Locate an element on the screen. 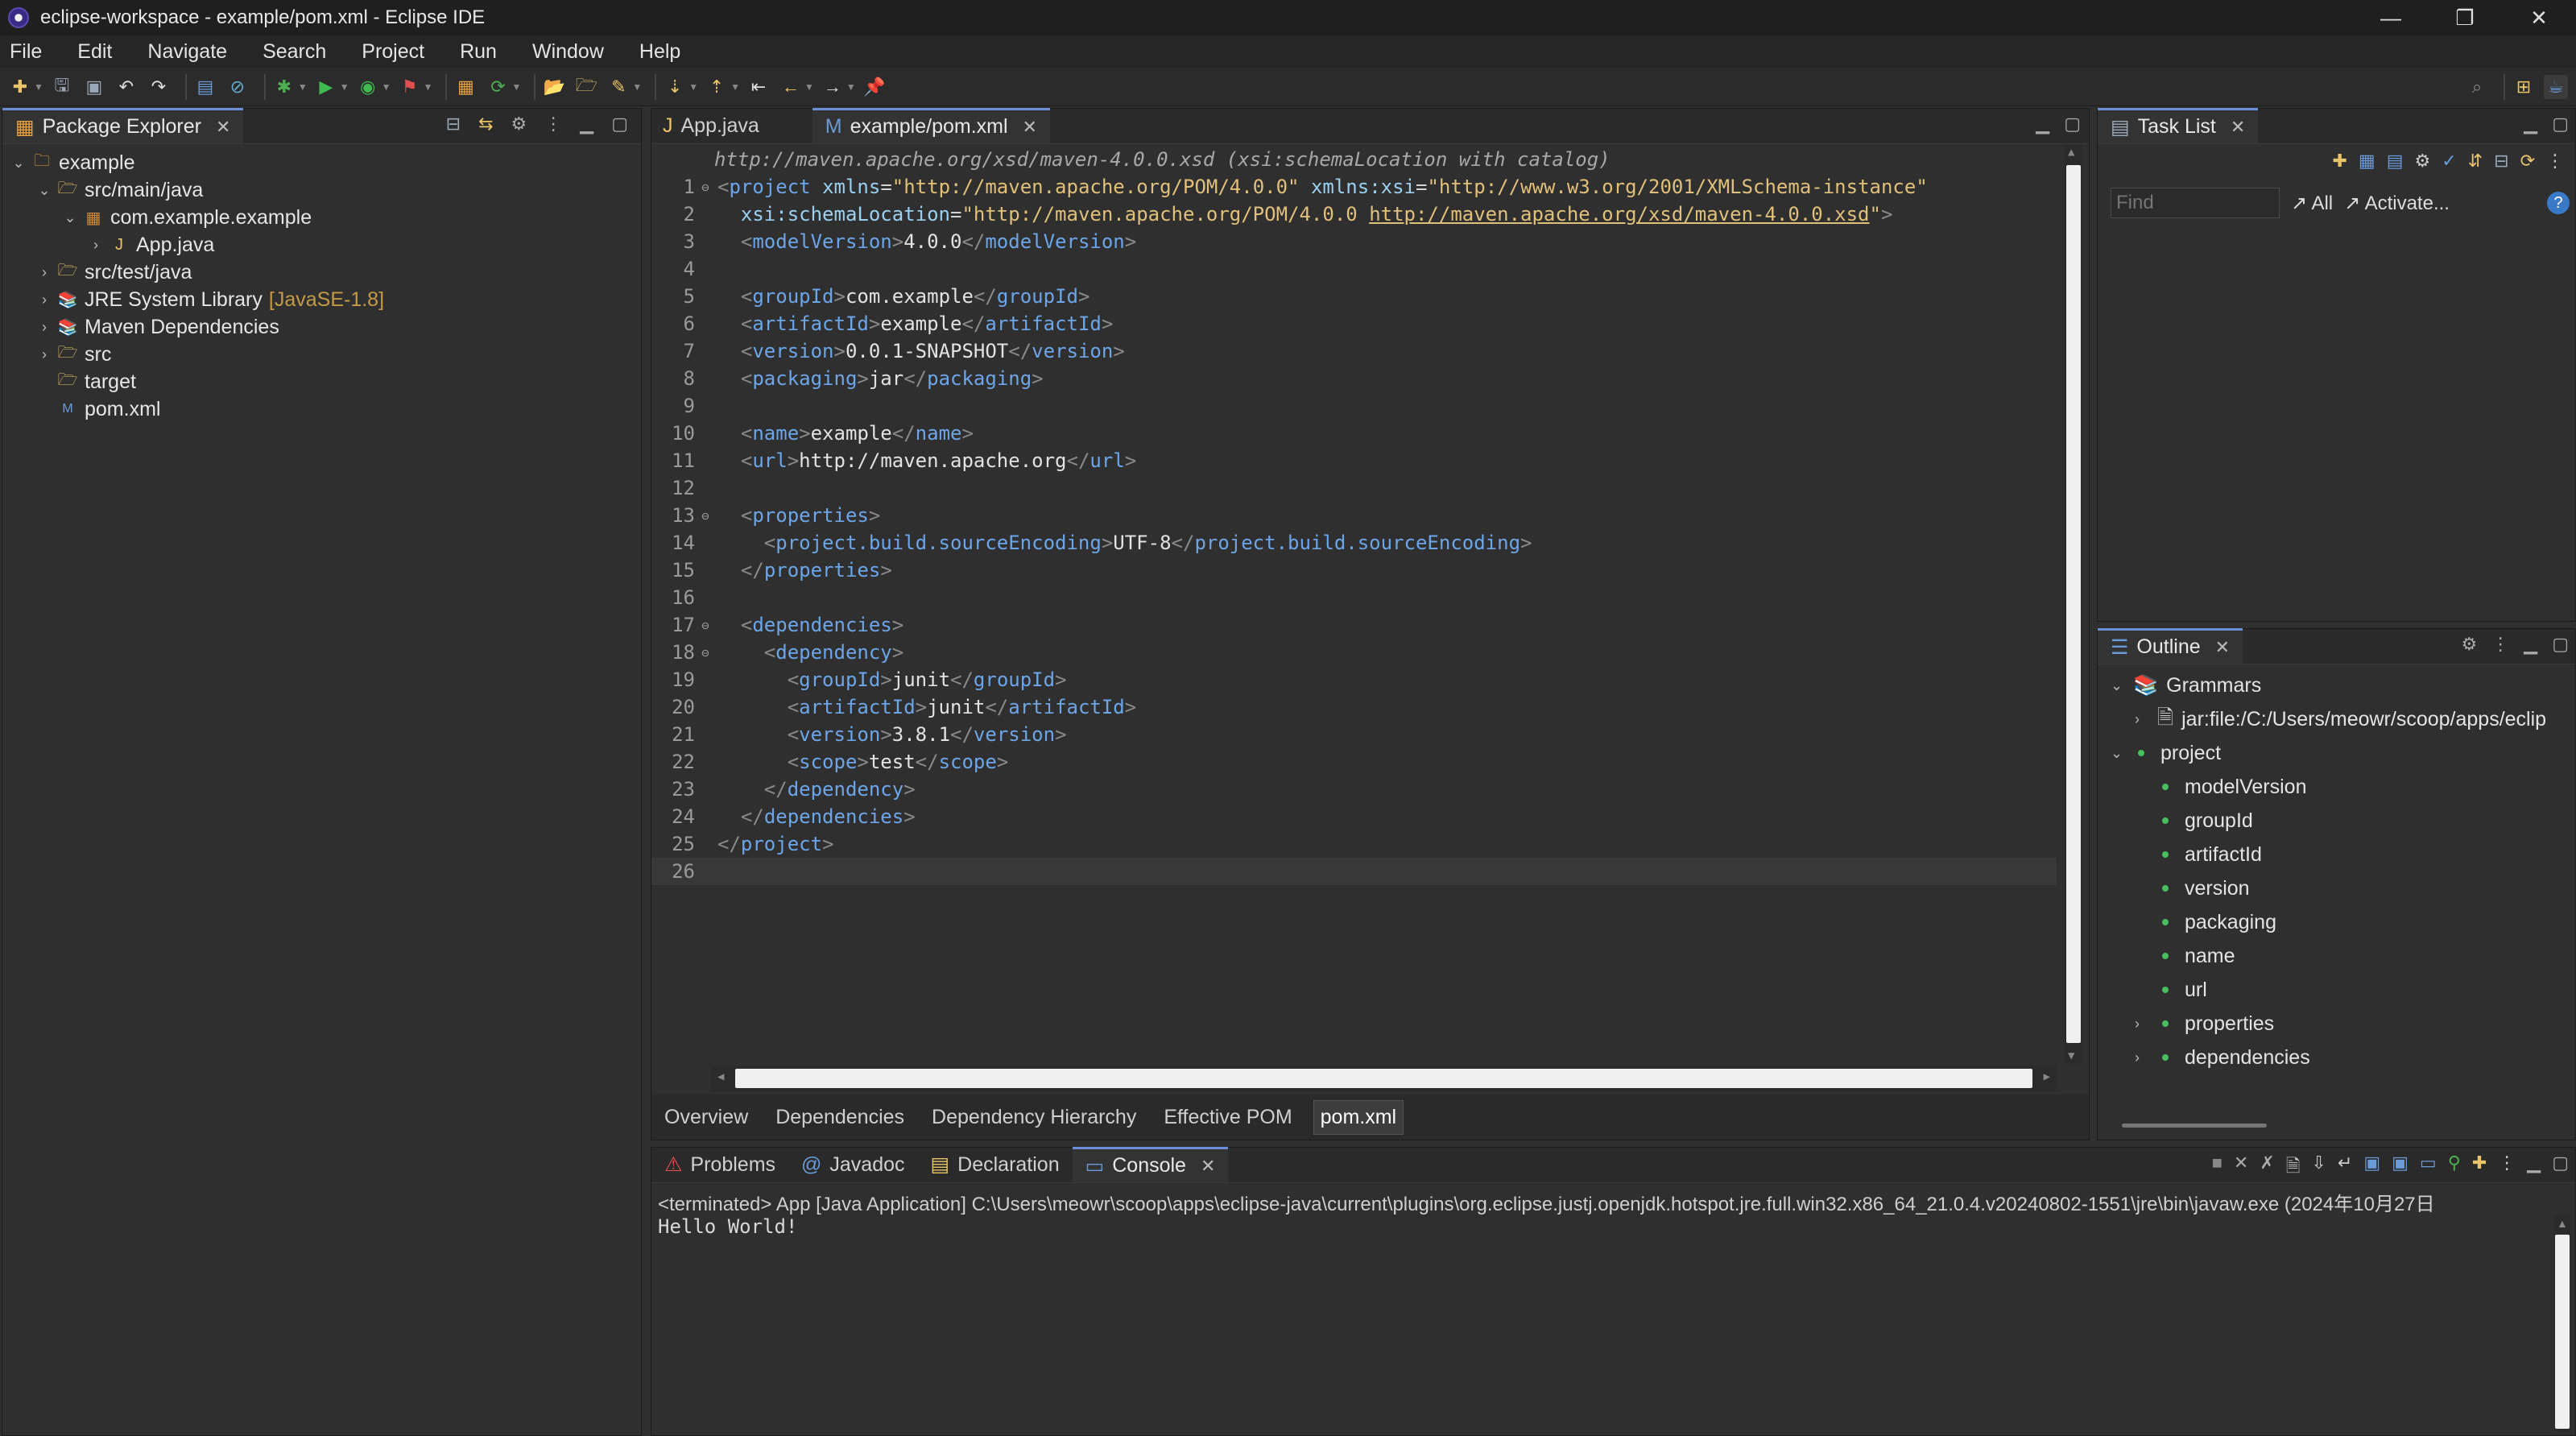  outline-item-properties: › properties is located at coordinates (2204, 1024).